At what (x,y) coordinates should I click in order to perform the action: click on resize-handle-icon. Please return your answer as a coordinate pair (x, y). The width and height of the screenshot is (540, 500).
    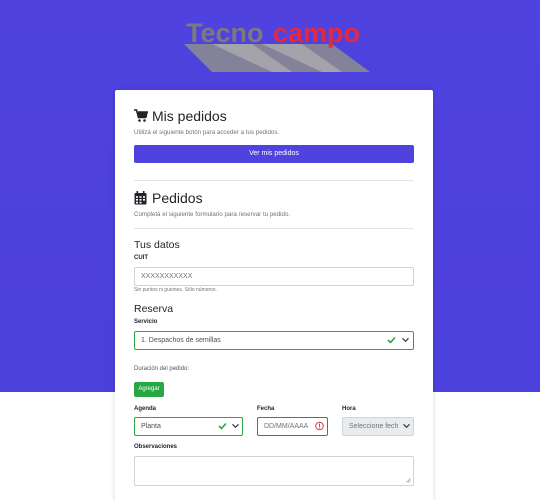
    Looking at the image, I should click on (408, 481).